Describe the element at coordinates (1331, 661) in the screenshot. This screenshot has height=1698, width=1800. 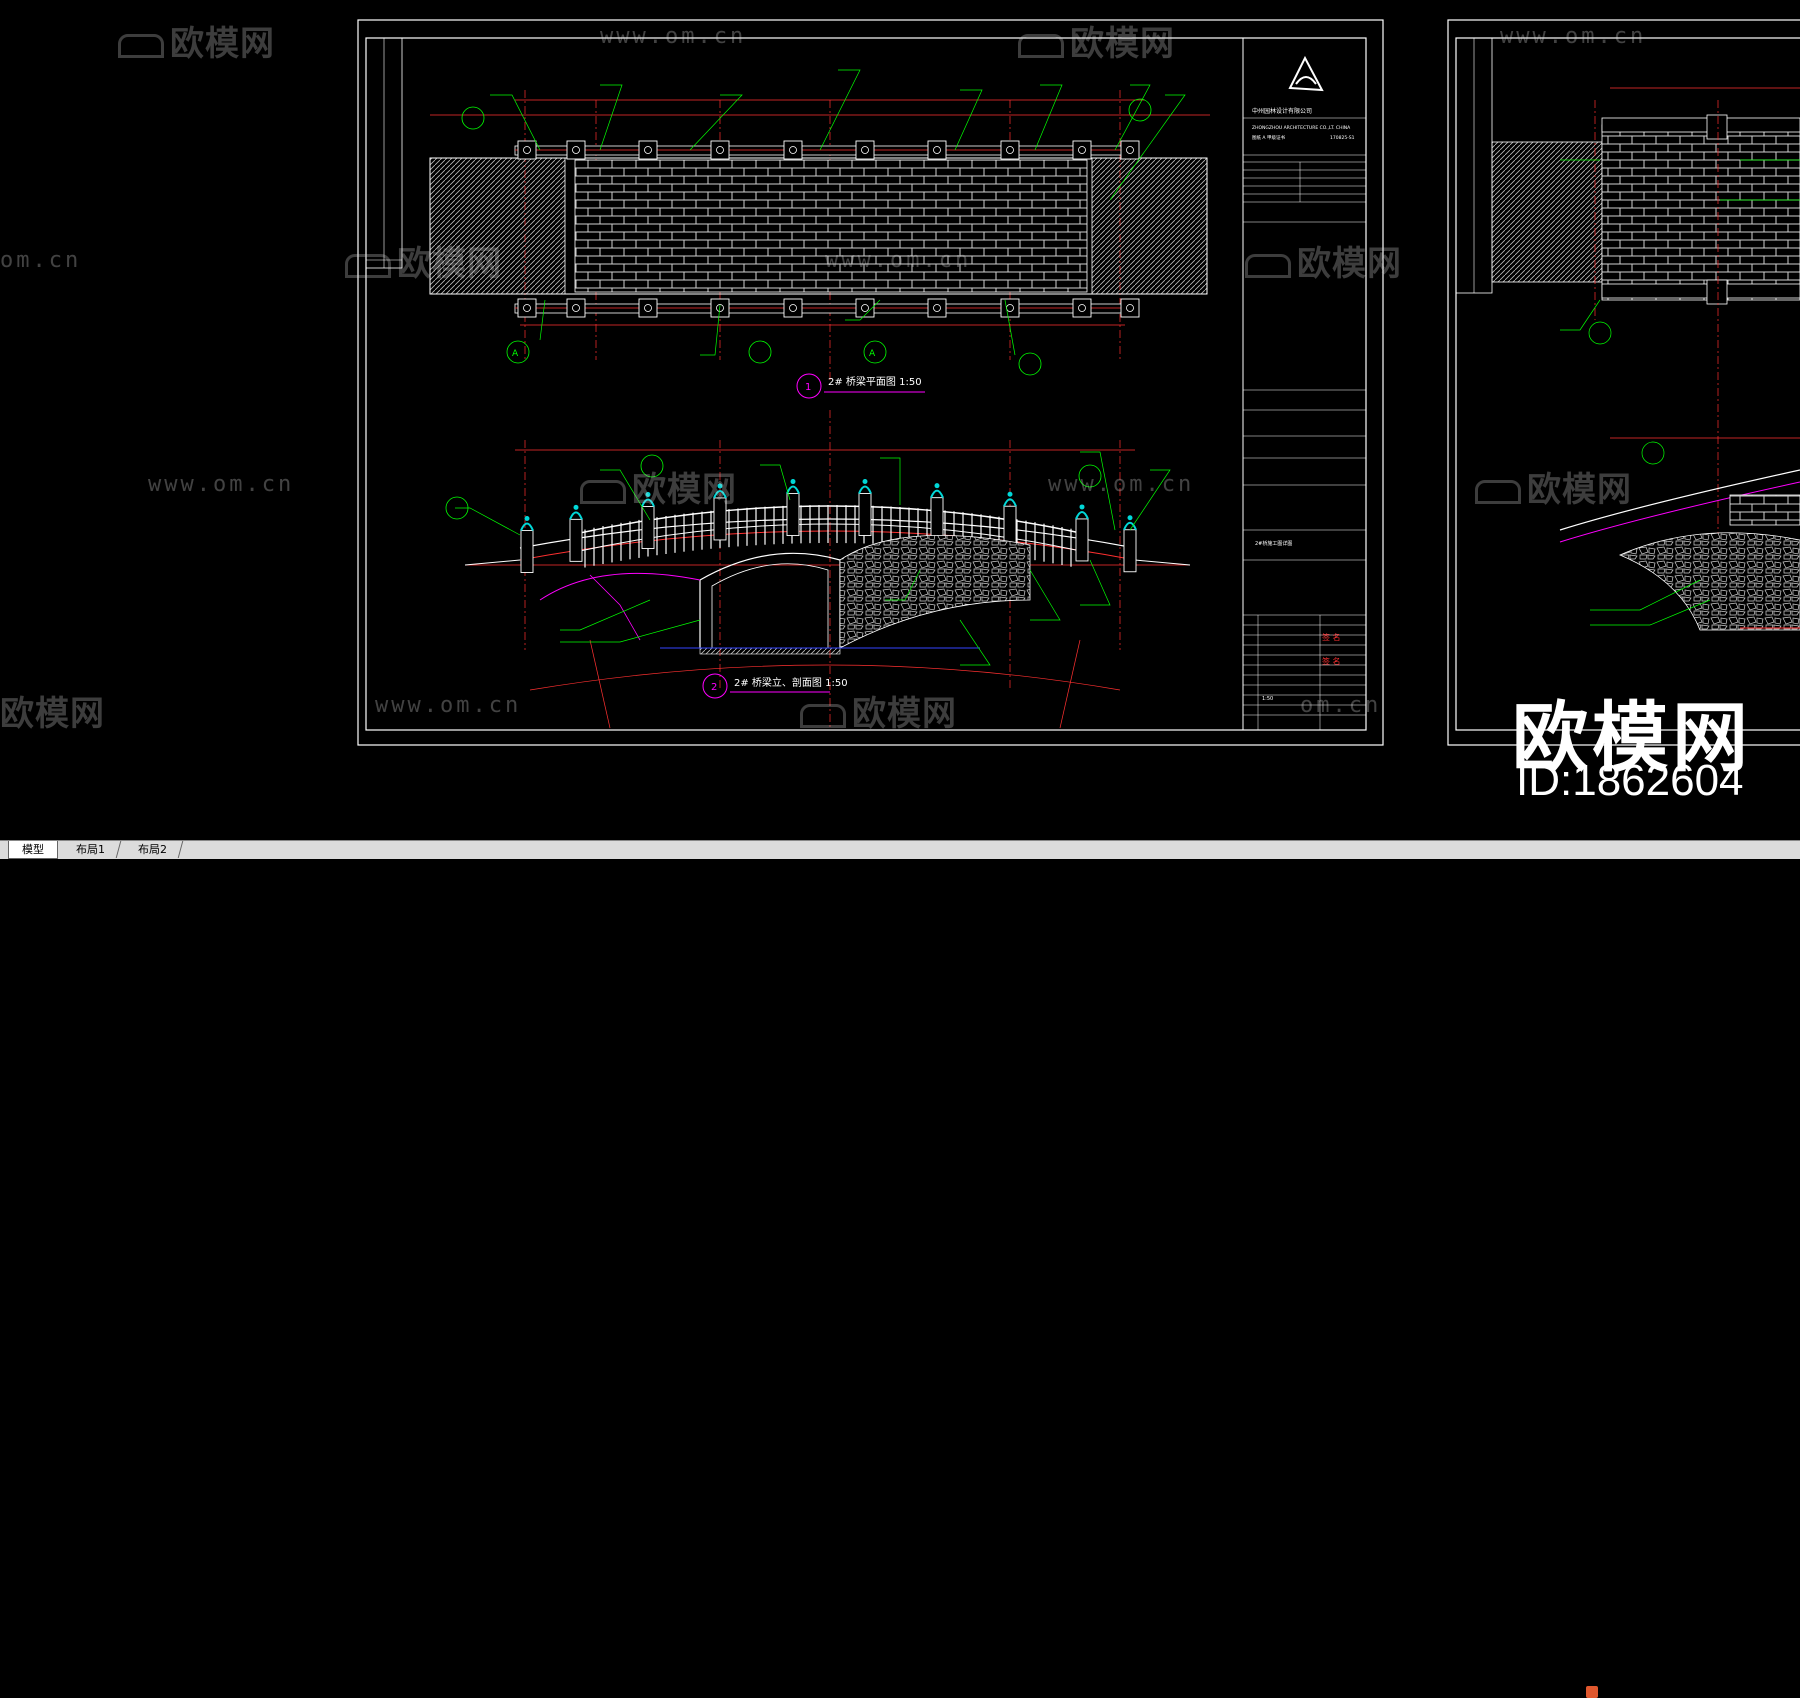
I see `signature-stamp-2: 签 名` at that location.